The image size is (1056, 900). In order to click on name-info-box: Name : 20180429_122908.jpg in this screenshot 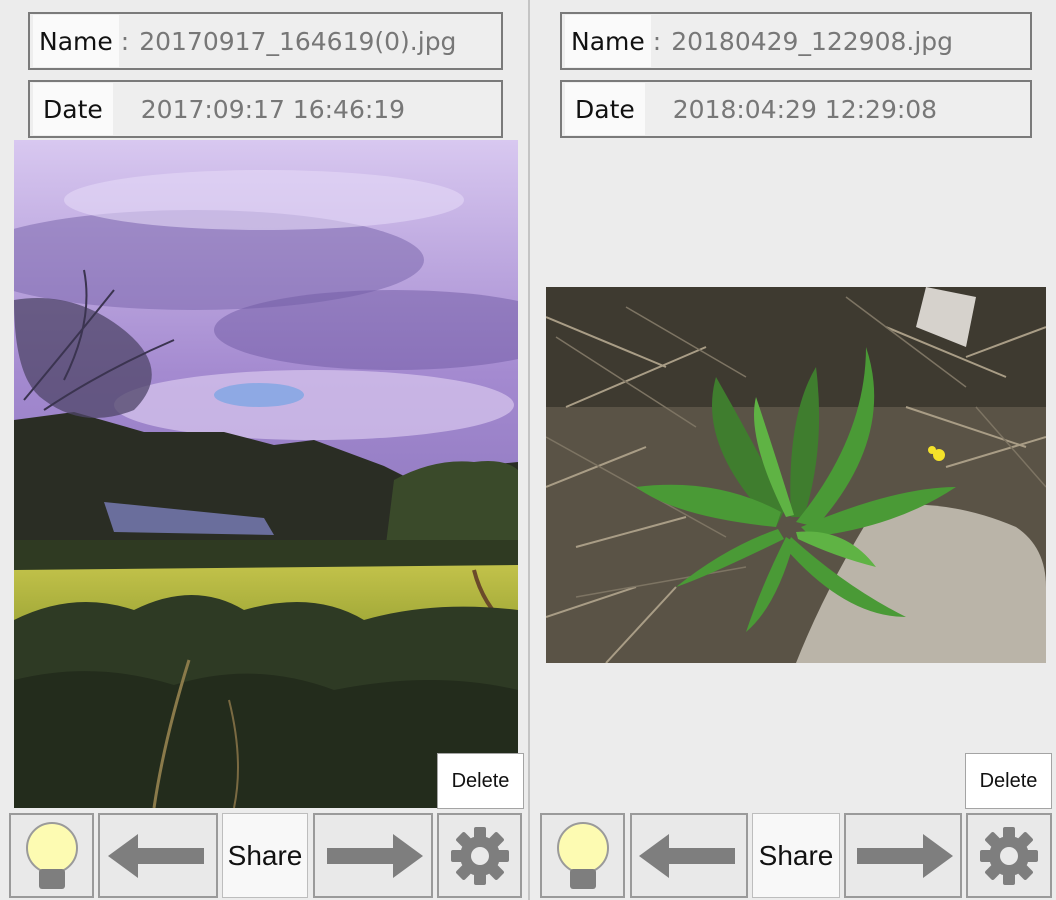, I will do `click(796, 41)`.